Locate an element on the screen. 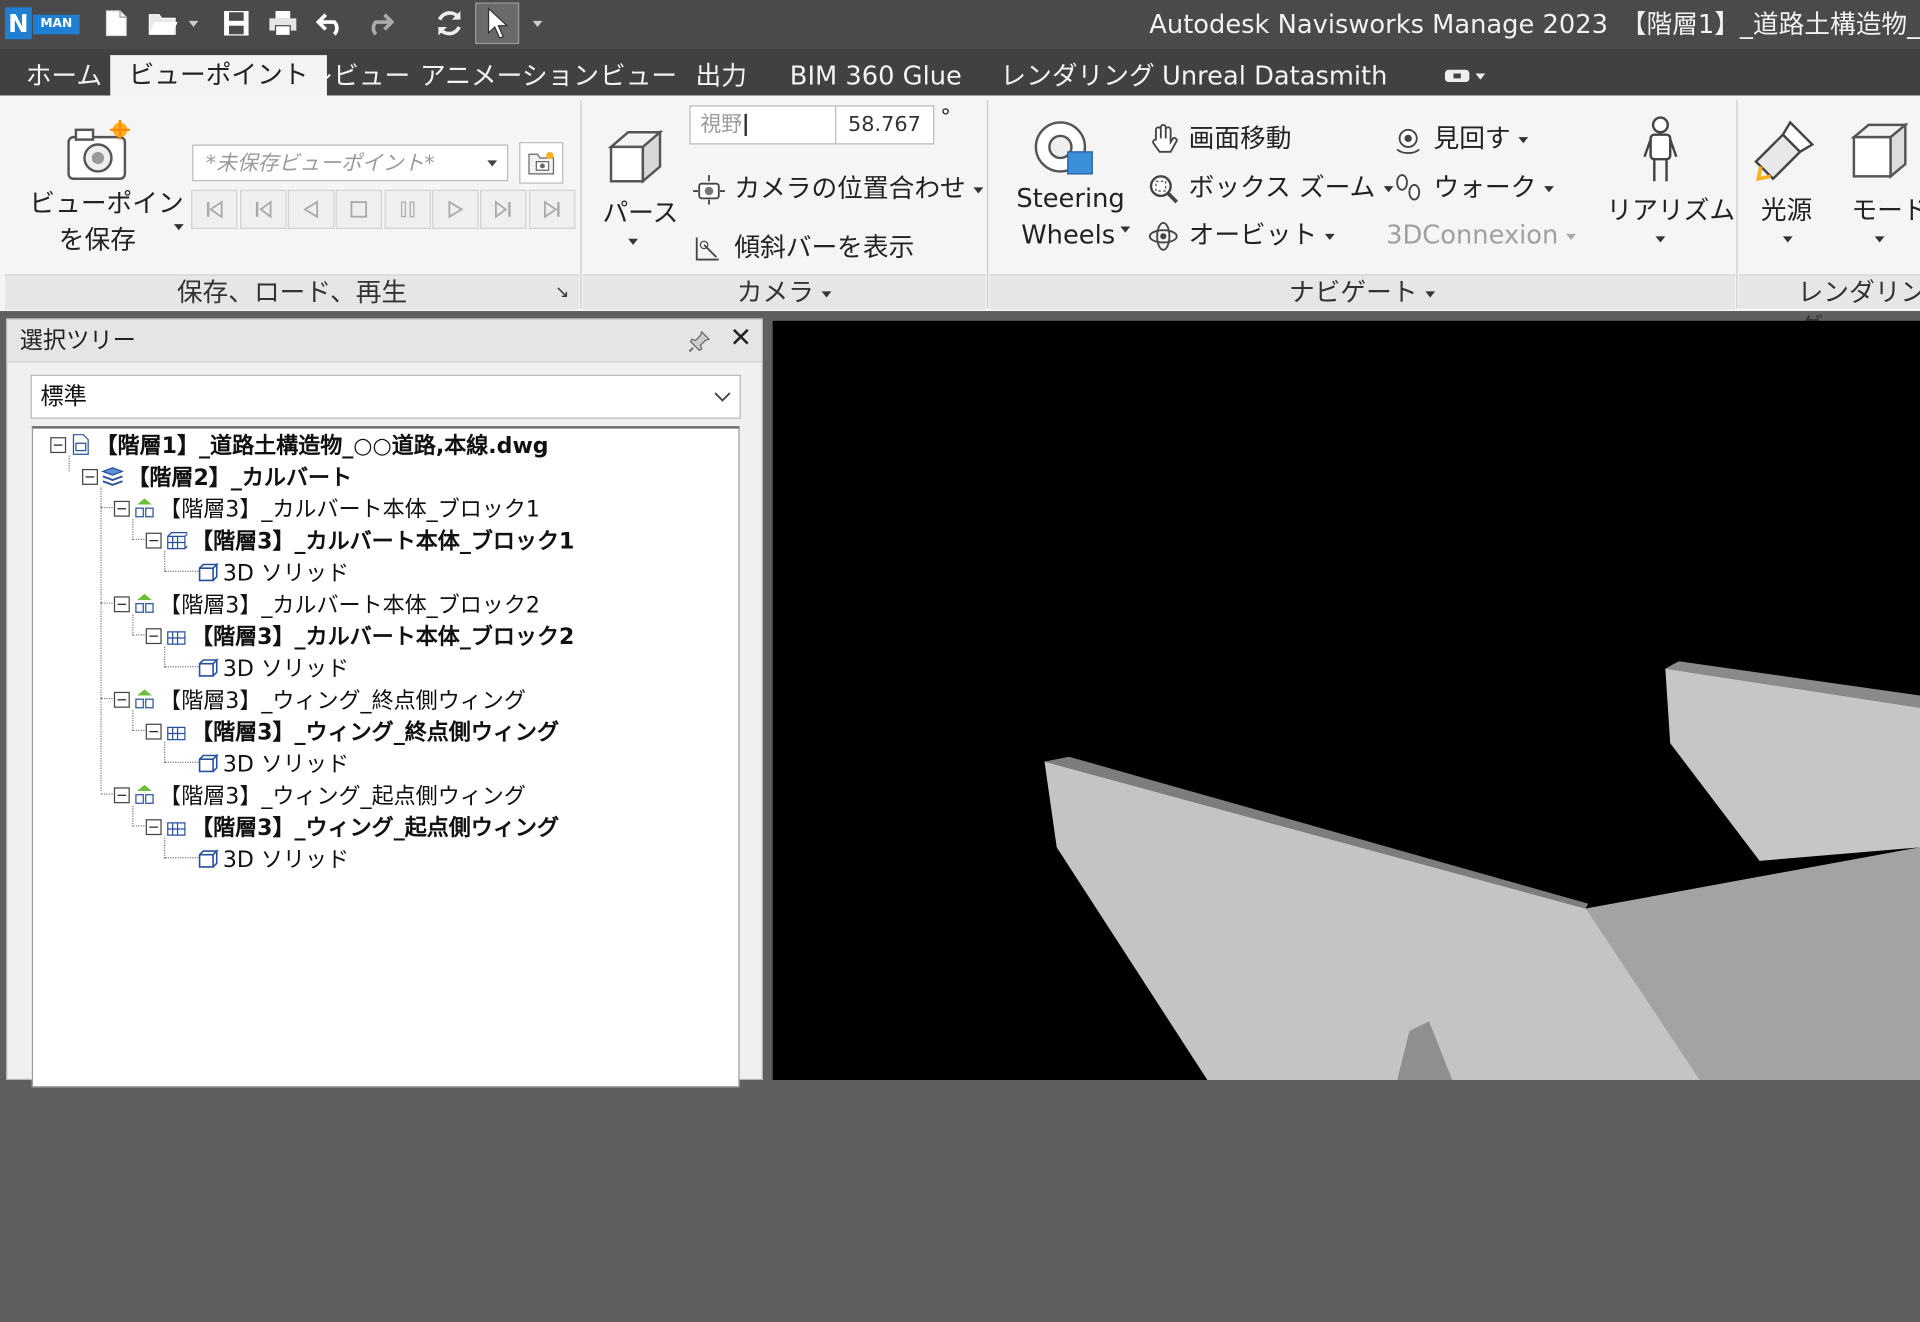  eye-icon is located at coordinates (1408, 141).